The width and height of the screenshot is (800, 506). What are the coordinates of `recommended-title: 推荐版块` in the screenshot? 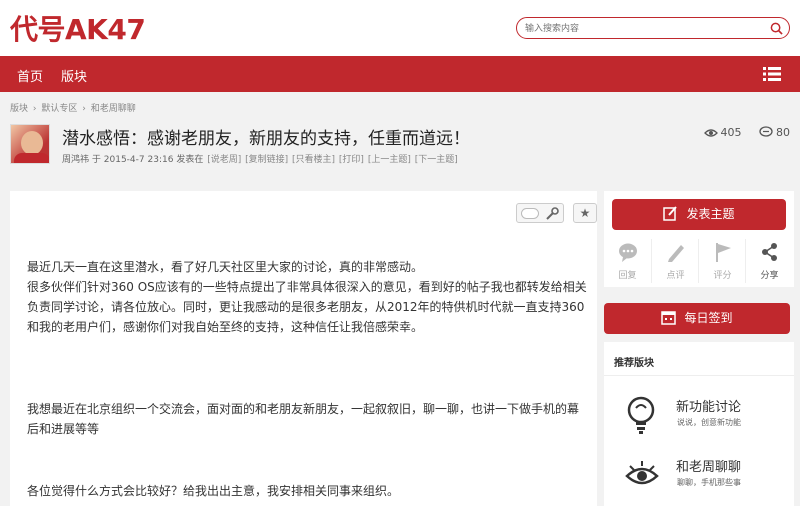 It's located at (699, 359).